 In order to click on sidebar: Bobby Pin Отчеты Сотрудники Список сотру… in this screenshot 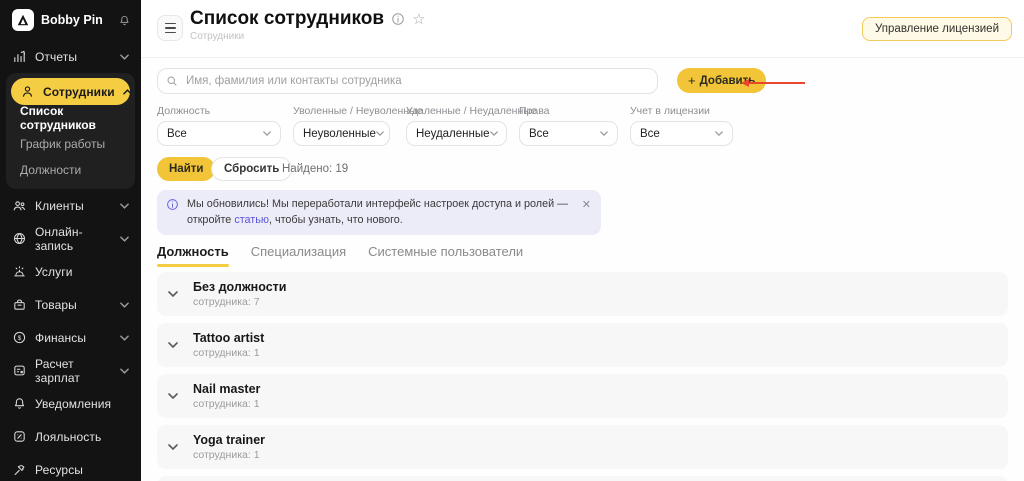, I will do `click(70, 240)`.